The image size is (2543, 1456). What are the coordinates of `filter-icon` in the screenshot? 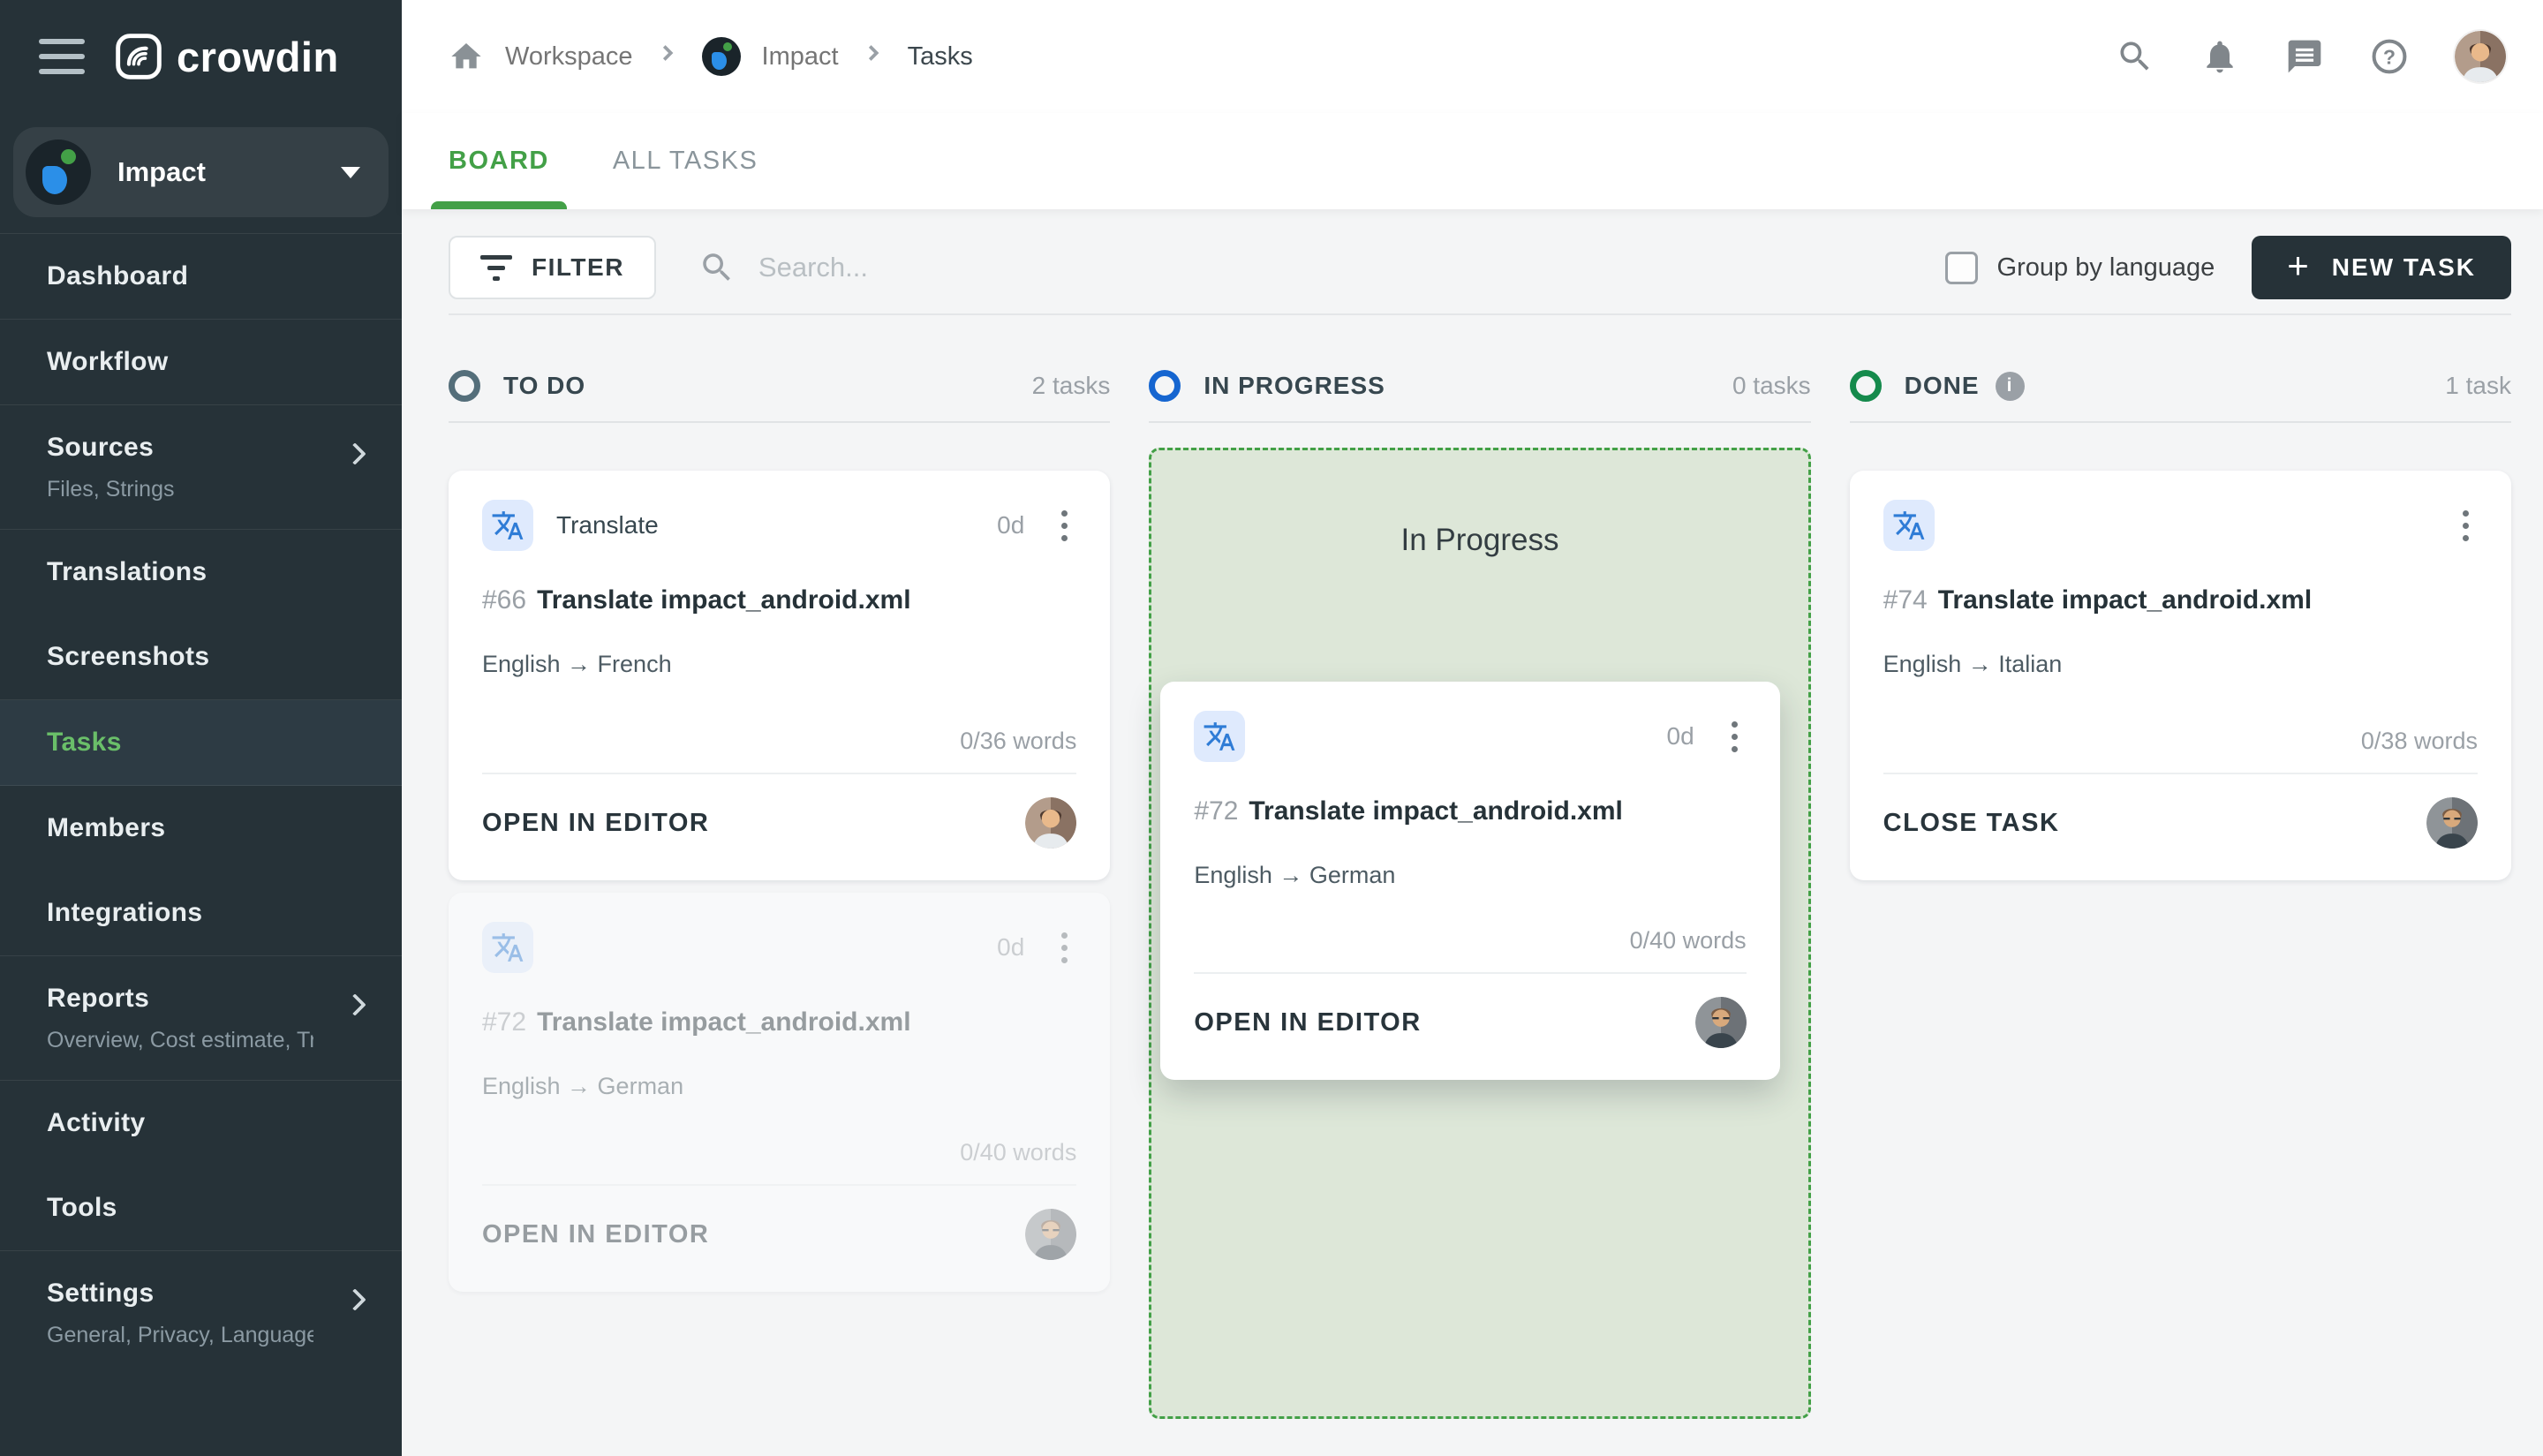 It's located at (496, 267).